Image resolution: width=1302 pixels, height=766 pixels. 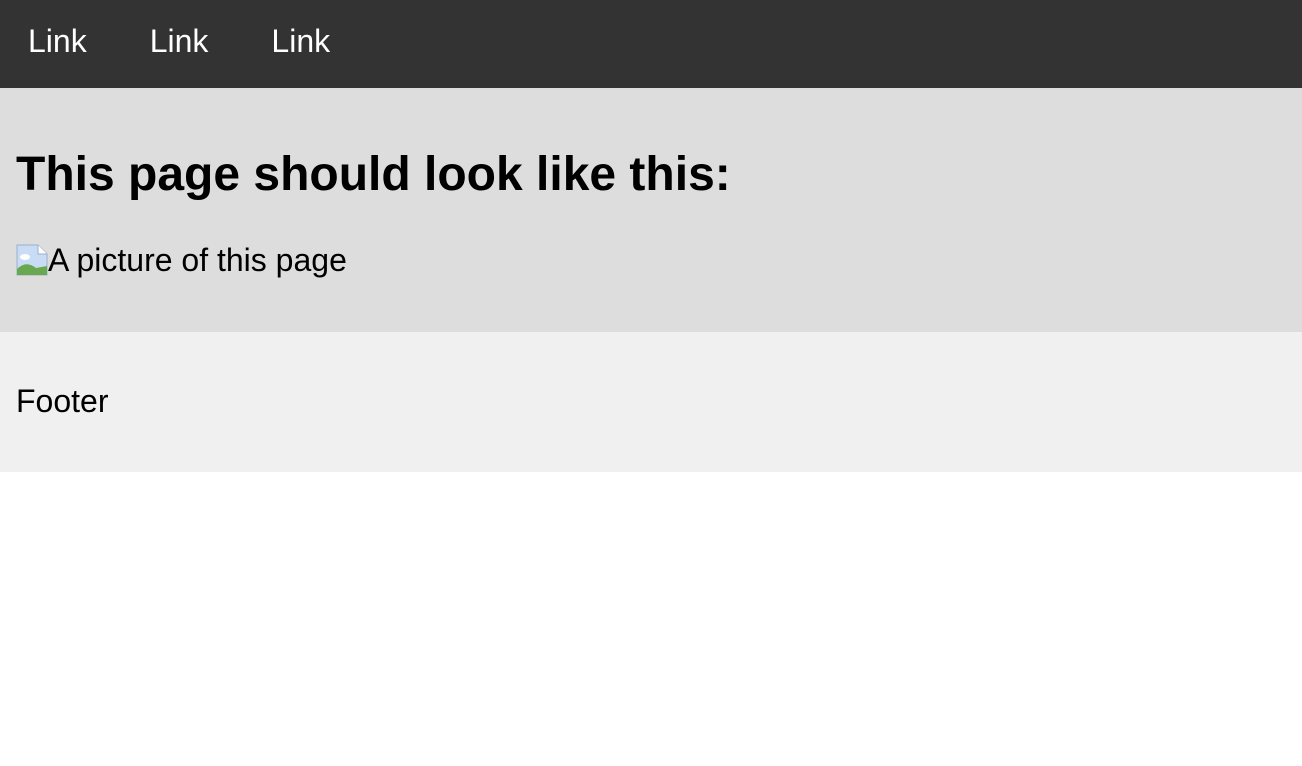 What do you see at coordinates (373, 174) in the screenshot?
I see `page-heading: This page should look like this:` at bounding box center [373, 174].